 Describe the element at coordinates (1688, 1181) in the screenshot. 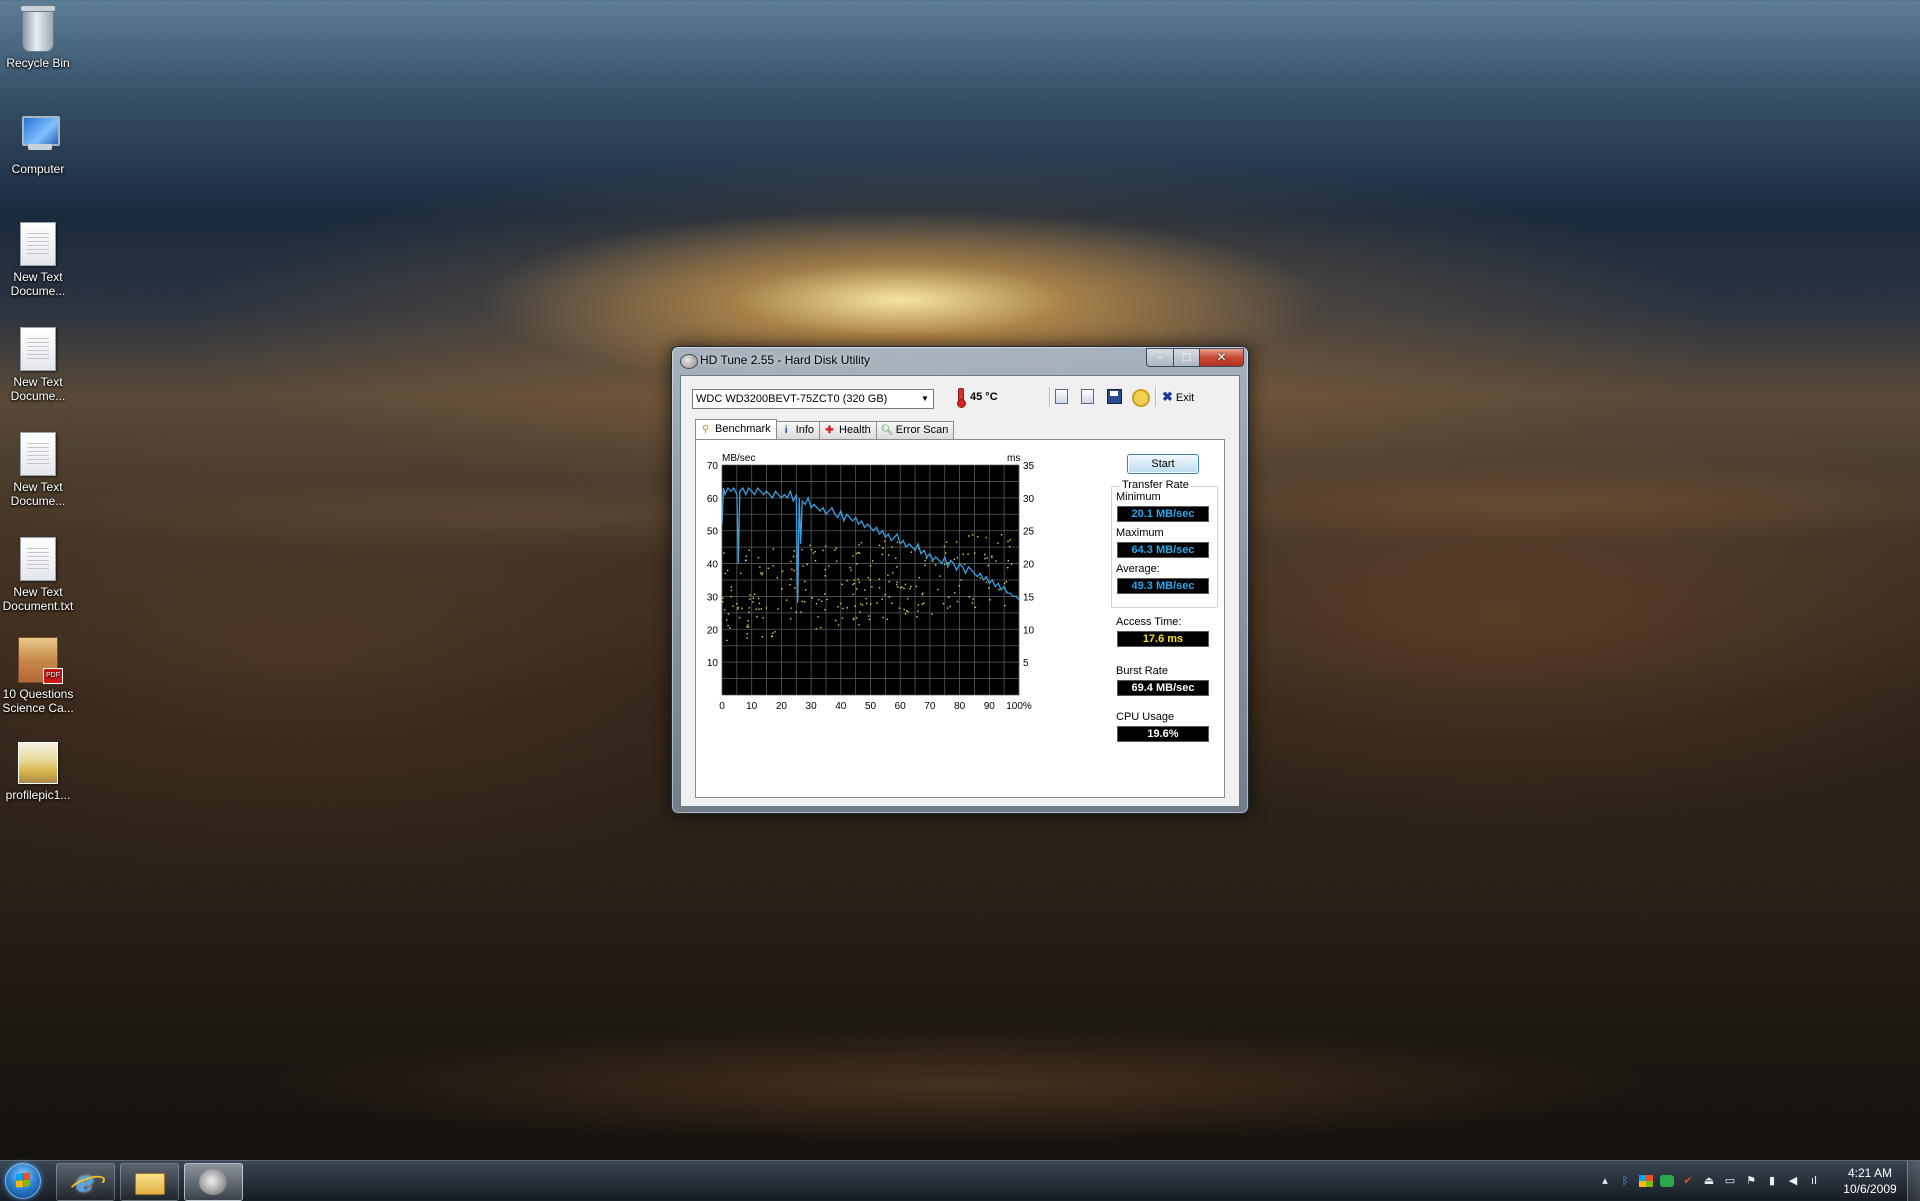

I see `security-icon: ✔` at that location.